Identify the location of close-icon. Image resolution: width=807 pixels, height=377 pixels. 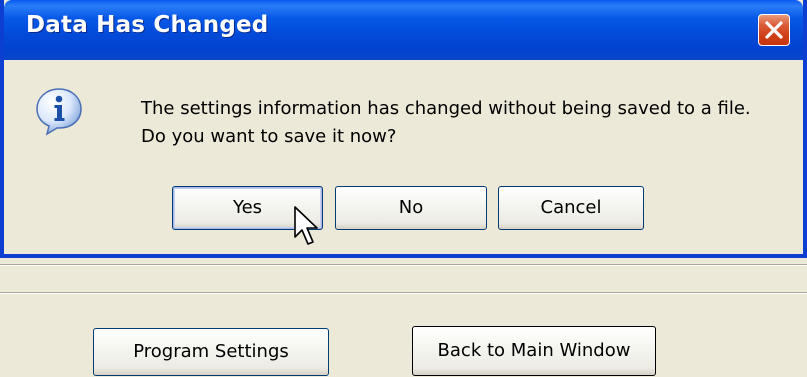
(774, 30).